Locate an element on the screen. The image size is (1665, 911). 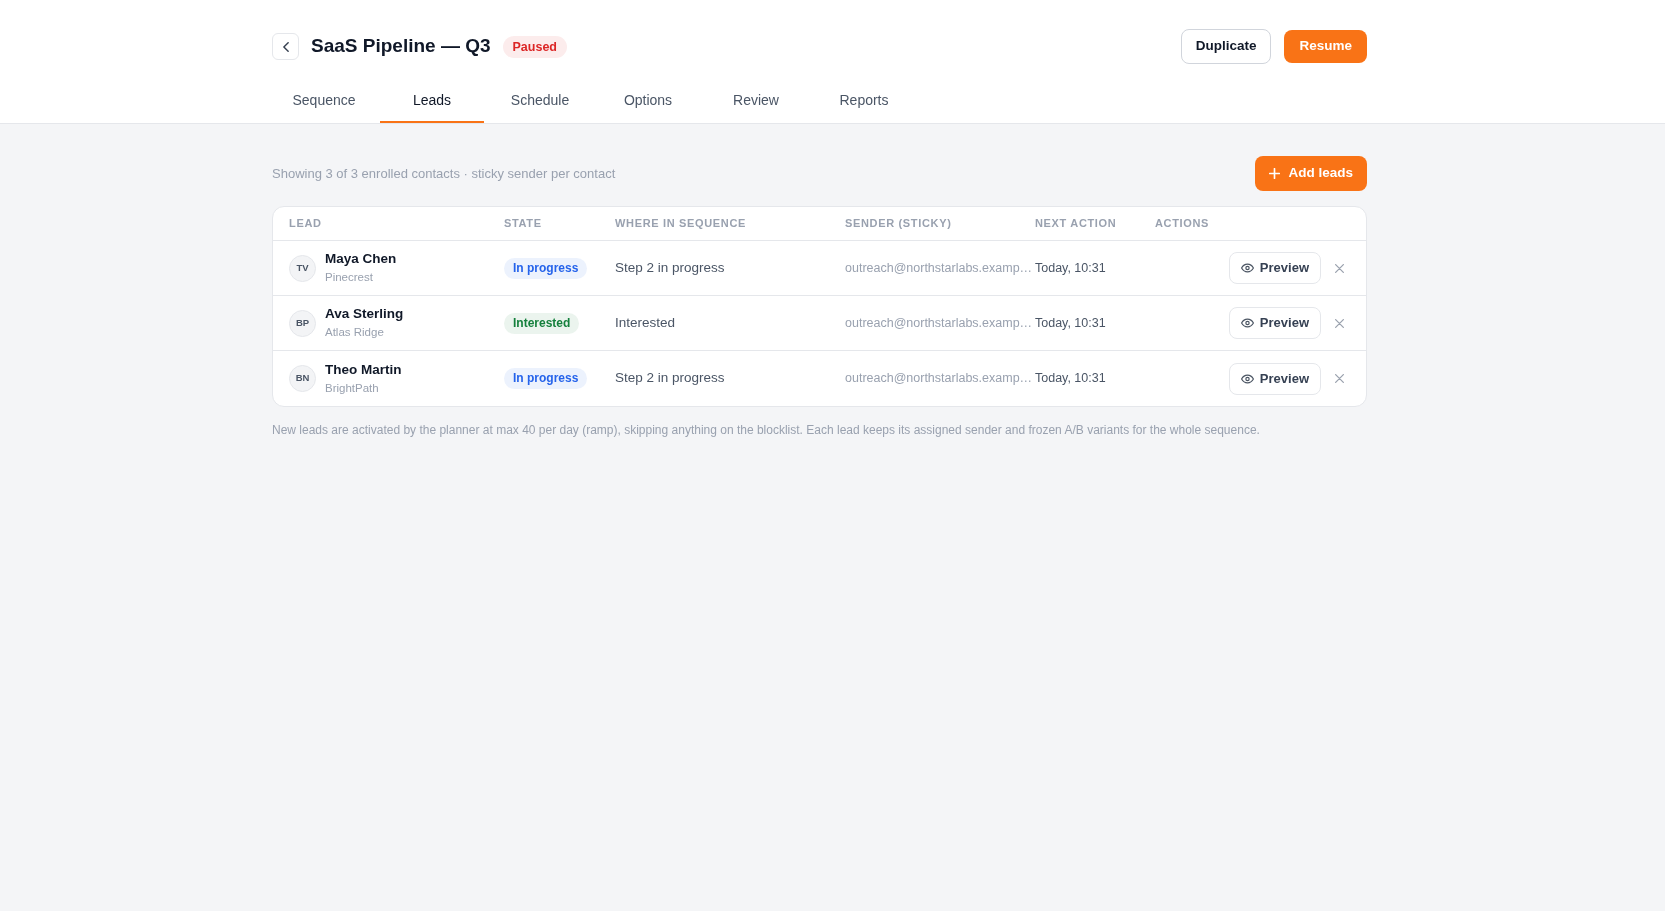
tab: Review is located at coordinates (756, 101).